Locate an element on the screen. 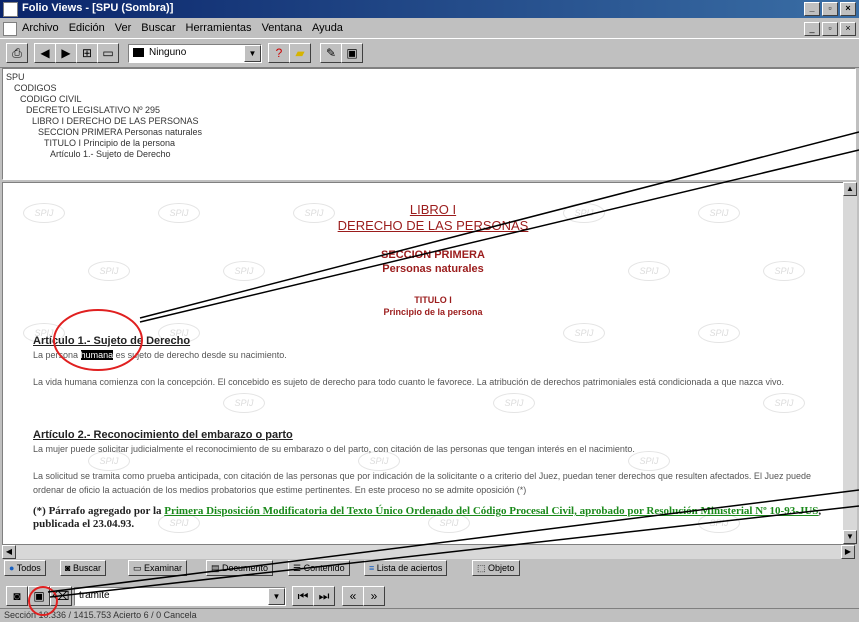 This screenshot has height=622, width=859. titulo-subtitle: Principio de la persona is located at coordinates (433, 312).